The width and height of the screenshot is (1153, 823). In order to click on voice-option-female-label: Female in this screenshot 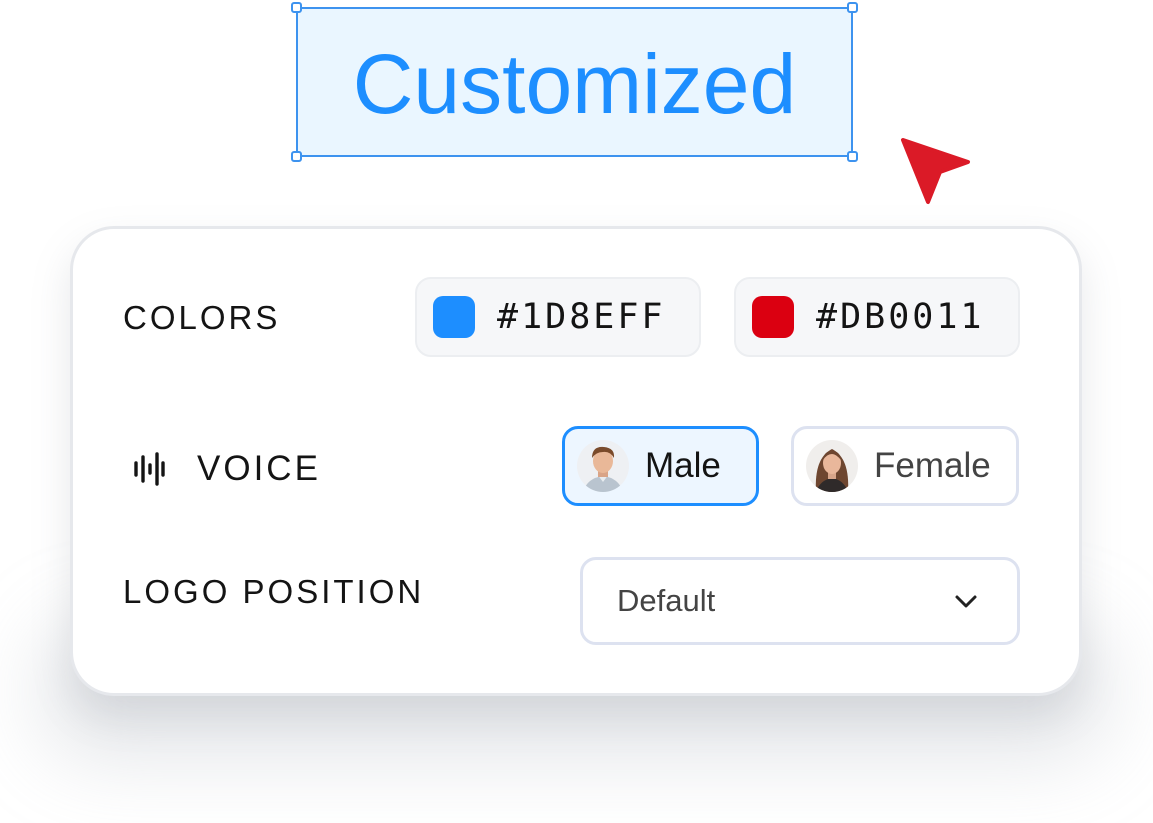, I will do `click(932, 465)`.